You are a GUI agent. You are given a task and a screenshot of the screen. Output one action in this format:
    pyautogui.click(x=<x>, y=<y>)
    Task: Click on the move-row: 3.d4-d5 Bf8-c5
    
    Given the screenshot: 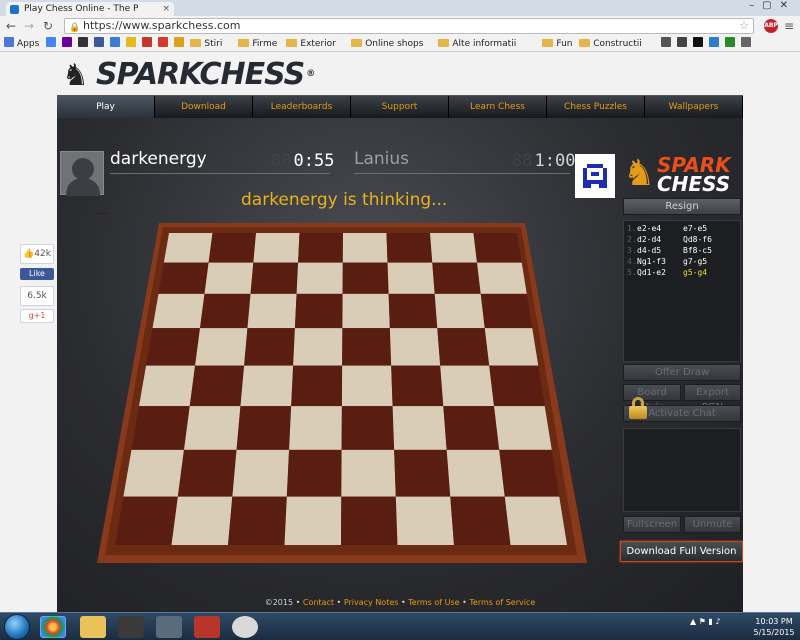 What is the action you would take?
    pyautogui.click(x=682, y=250)
    